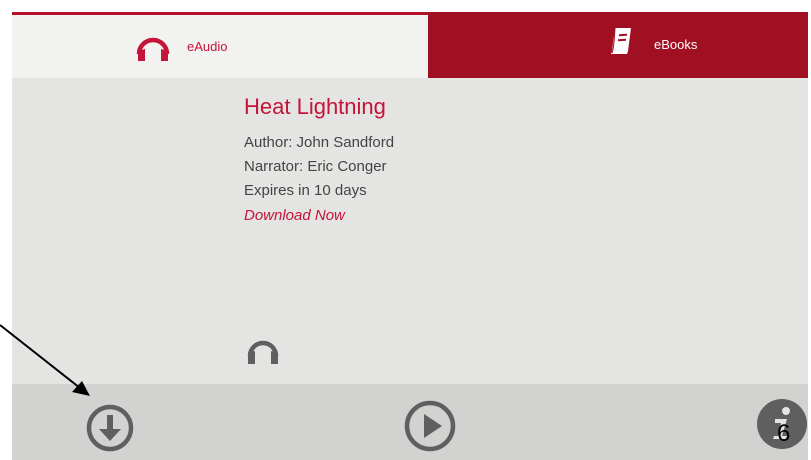 Image resolution: width=811 pixels, height=460 pixels. What do you see at coordinates (45, 360) in the screenshot?
I see `pointer-arrow` at bounding box center [45, 360].